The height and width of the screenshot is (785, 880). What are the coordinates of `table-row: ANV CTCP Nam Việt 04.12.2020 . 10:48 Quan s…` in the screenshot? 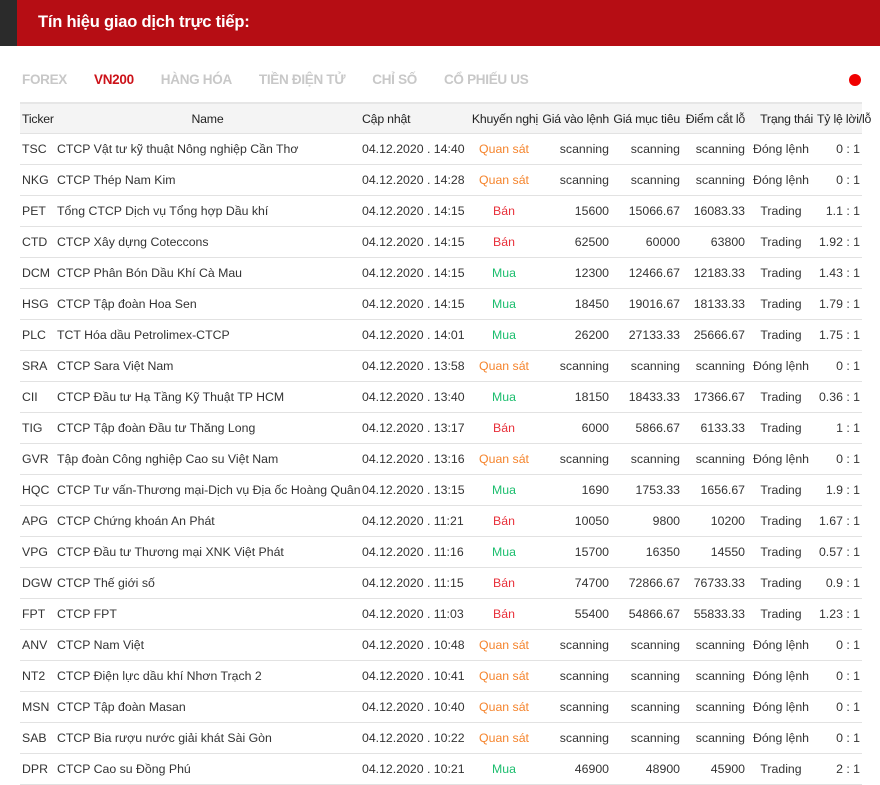 It's located at (441, 645).